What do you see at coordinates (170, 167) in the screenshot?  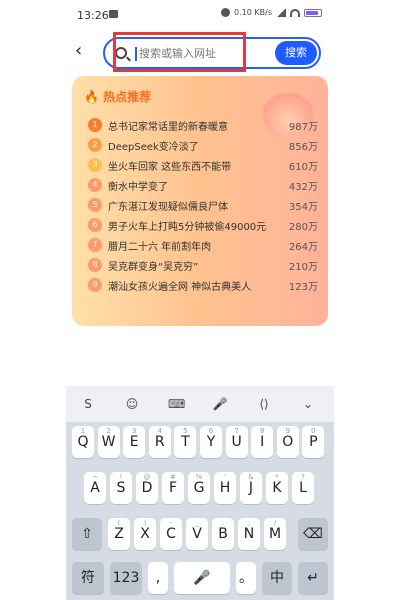 I see `hot-item-text: 坐火车回家 这些东西不能带` at bounding box center [170, 167].